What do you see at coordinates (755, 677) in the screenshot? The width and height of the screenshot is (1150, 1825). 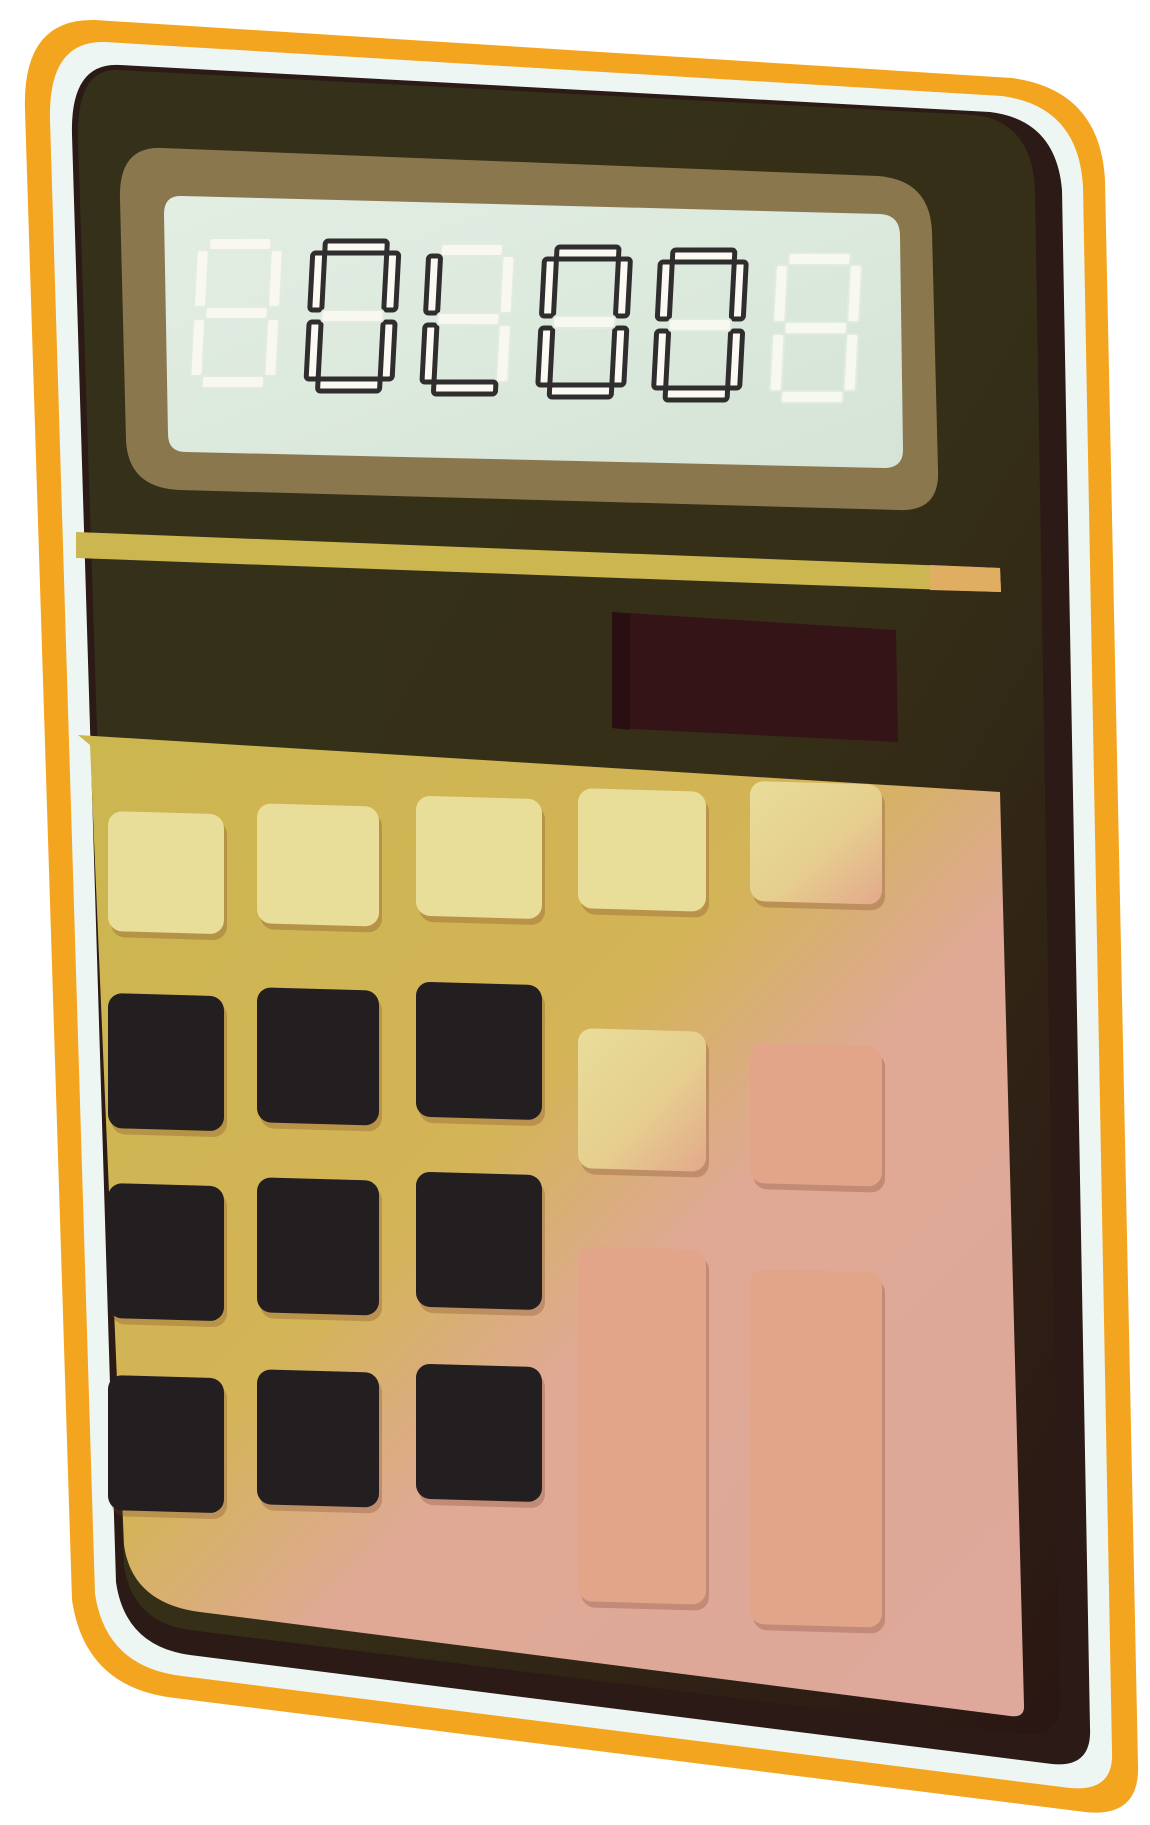 I see `solar-panel` at bounding box center [755, 677].